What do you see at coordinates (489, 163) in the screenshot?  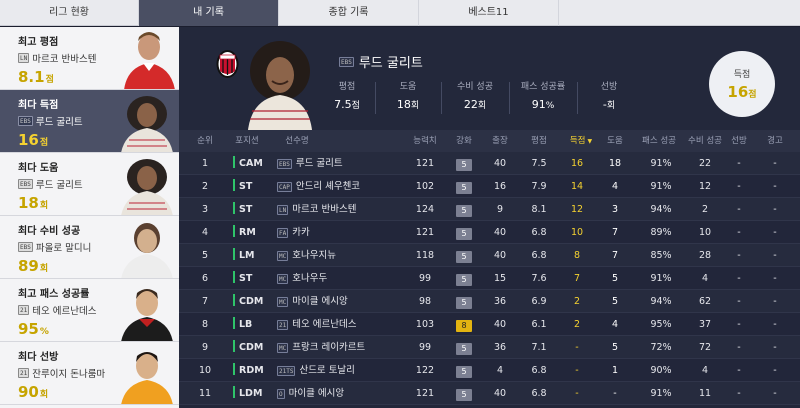 I see `table-row: 1 CAM EBS 루드 굴리트 121 5 40 7.5 16 18 91% 22 - -` at bounding box center [489, 163].